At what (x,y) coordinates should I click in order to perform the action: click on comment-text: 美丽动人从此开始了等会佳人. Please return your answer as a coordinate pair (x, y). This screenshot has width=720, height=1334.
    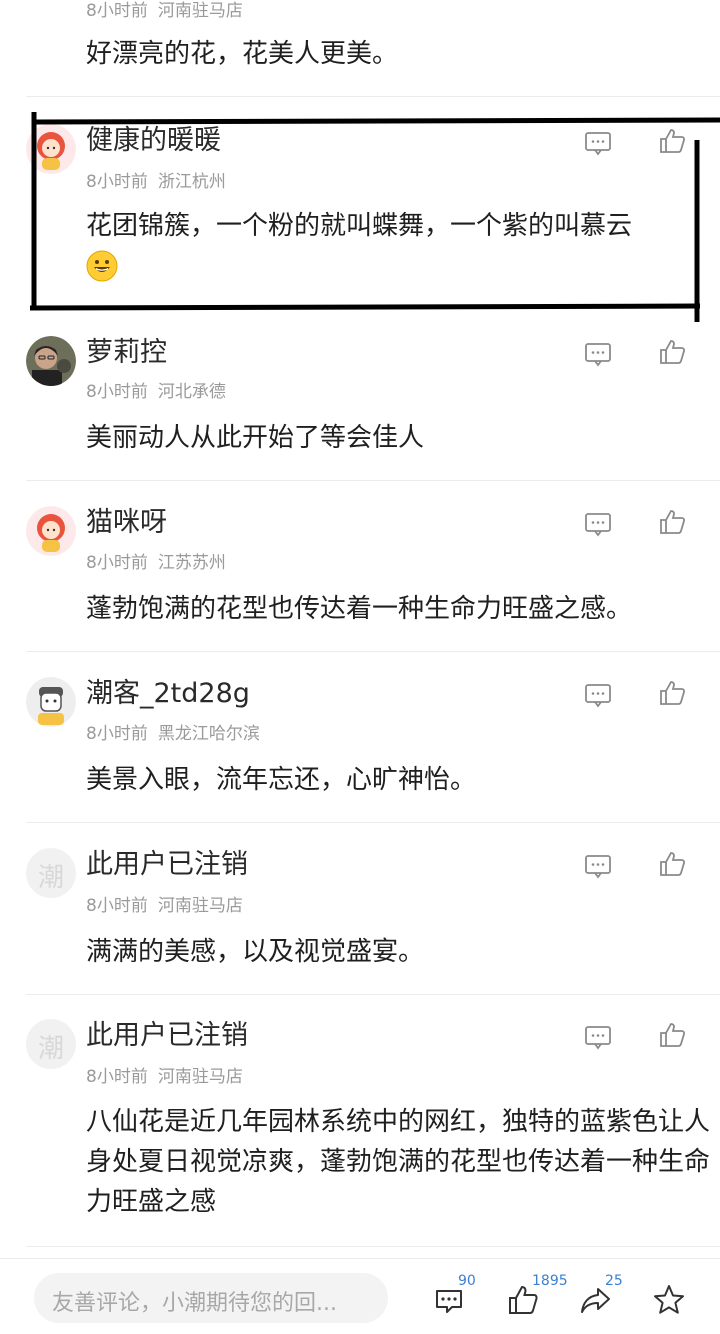
    Looking at the image, I should click on (255, 438).